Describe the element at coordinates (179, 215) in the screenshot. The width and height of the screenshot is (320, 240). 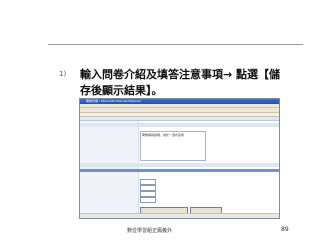
I see `status-bar` at that location.